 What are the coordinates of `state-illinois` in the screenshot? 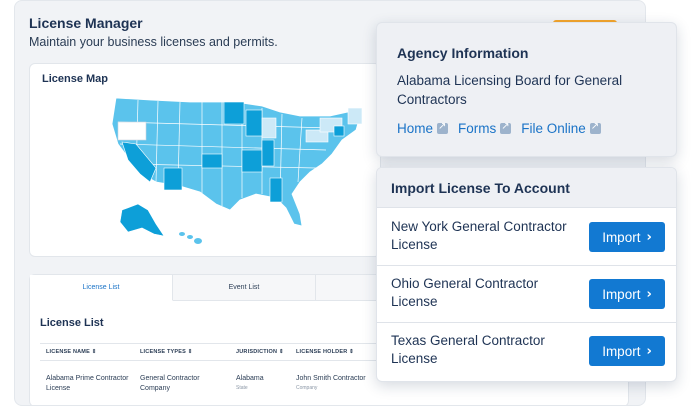 It's located at (268, 153).